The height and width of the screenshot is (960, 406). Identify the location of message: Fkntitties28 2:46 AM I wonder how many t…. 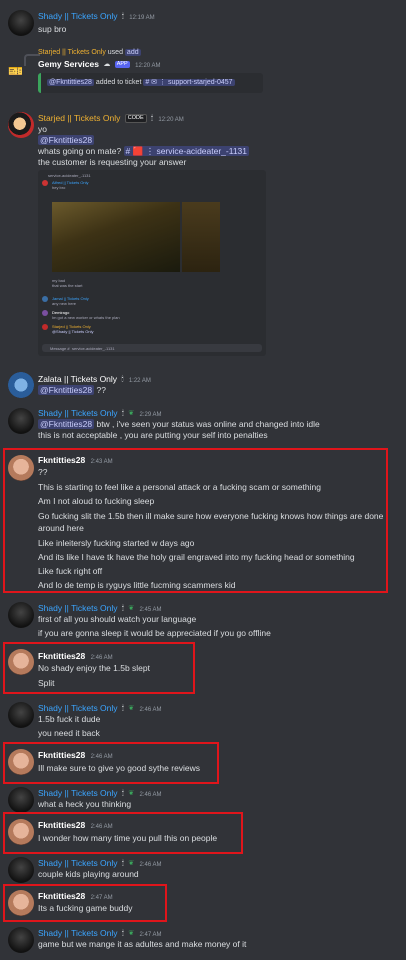
(203, 834).